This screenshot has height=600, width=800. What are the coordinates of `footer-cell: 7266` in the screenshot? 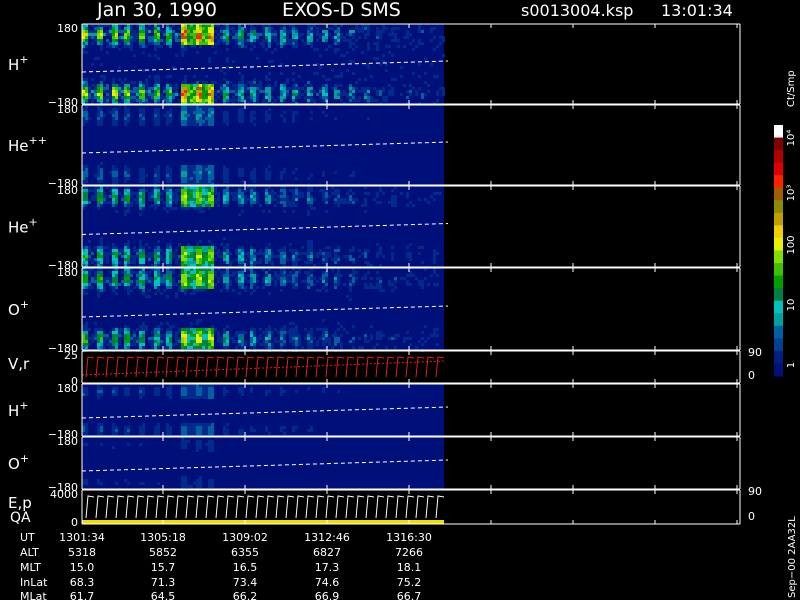 It's located at (409, 552).